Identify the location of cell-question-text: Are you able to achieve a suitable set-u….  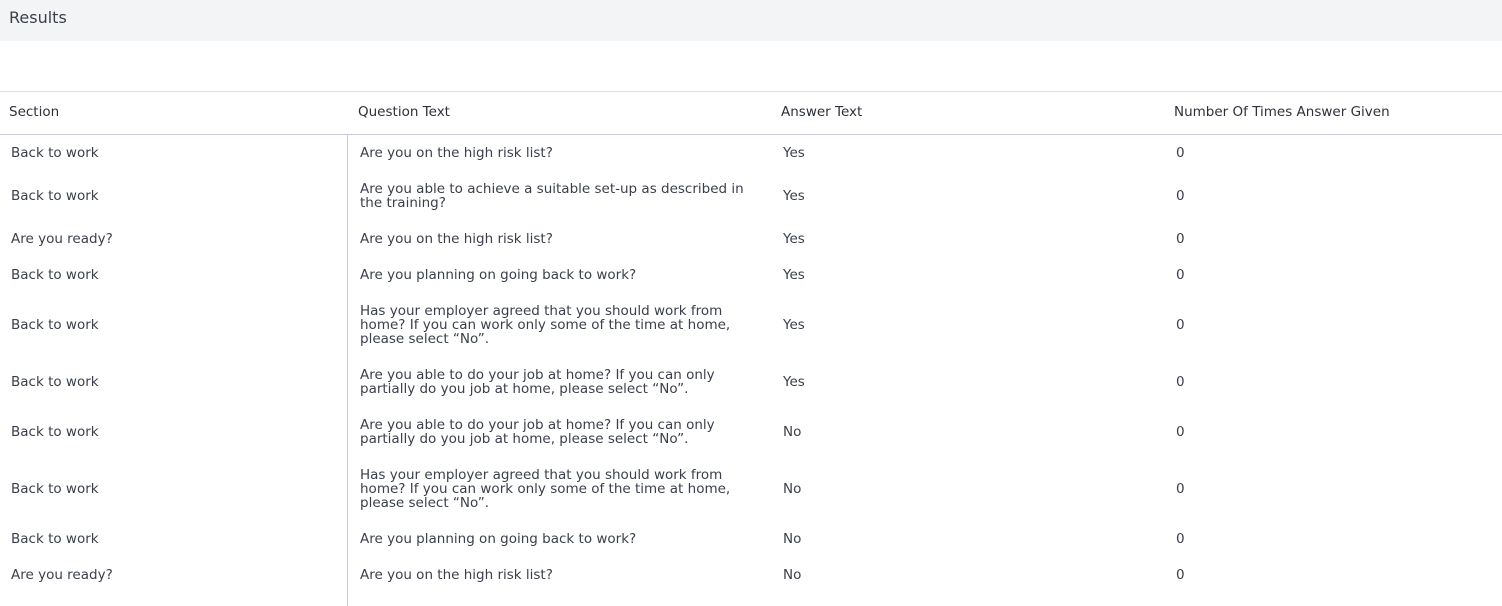
(552, 196).